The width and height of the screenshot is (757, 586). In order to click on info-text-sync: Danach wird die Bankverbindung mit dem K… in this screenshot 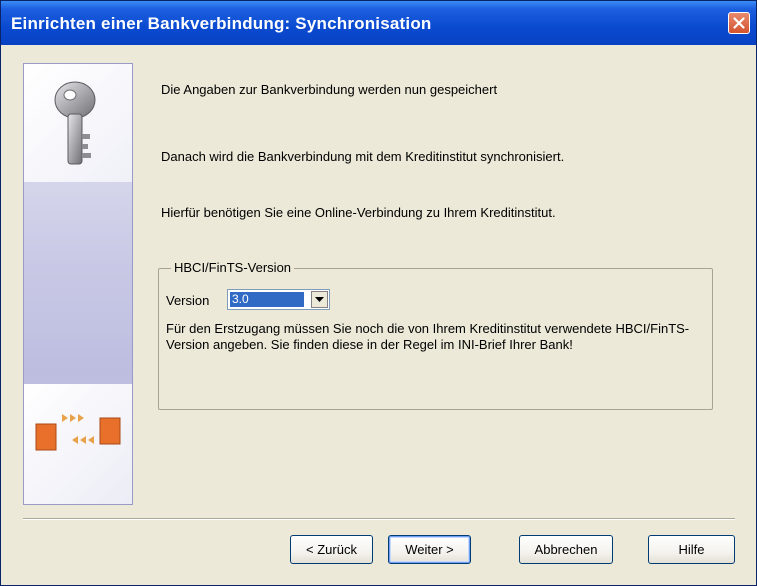, I will do `click(363, 156)`.